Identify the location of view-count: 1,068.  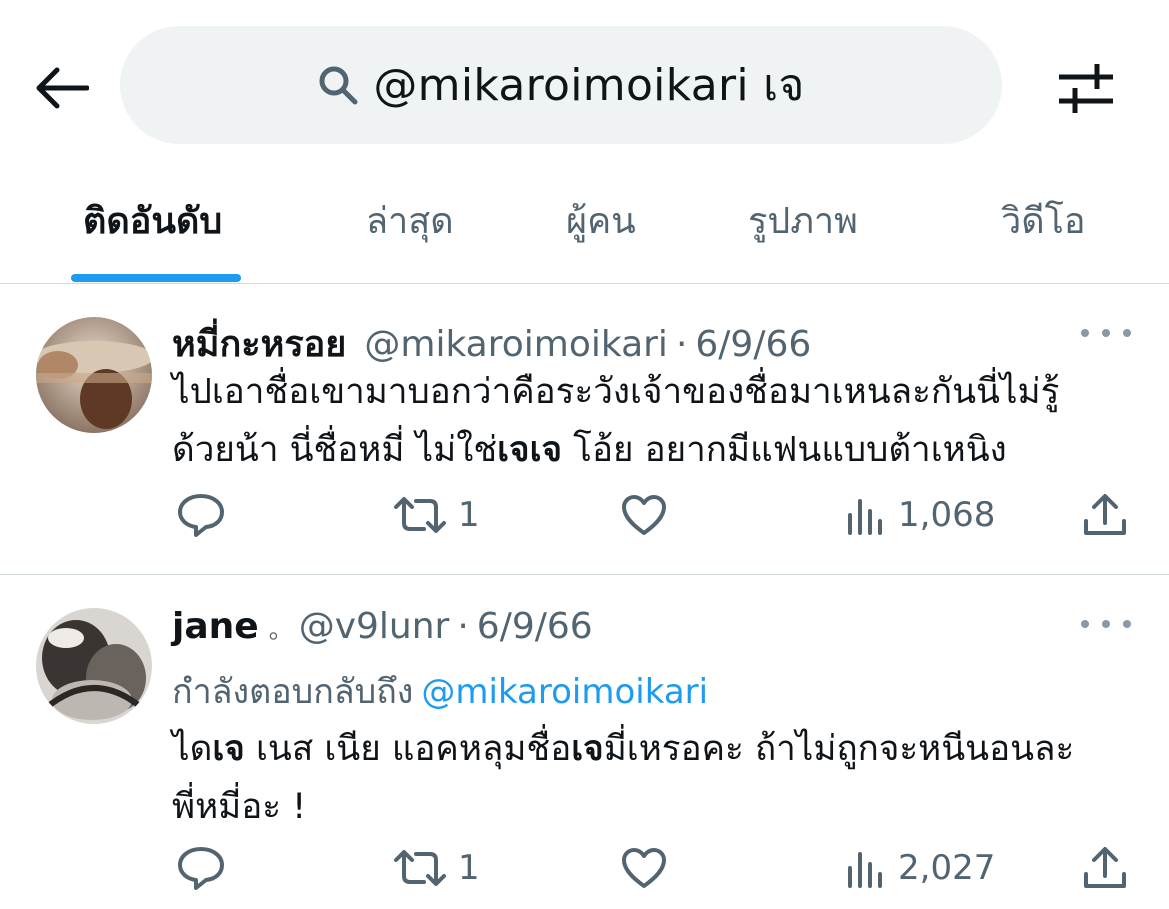
(947, 515).